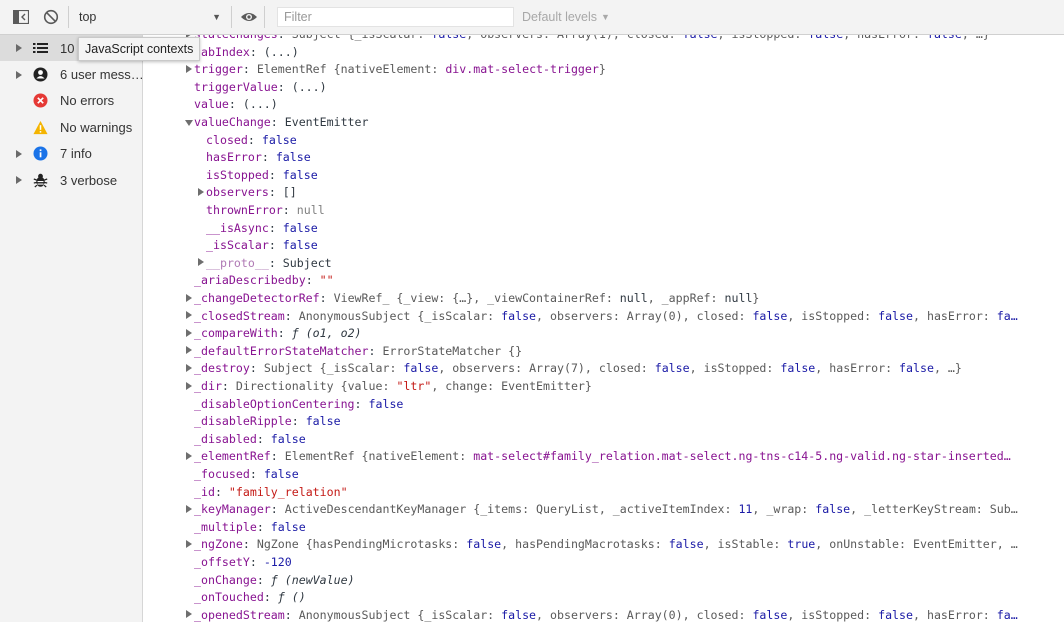 This screenshot has width=1064, height=622. I want to click on sidebar-item-label: No warnings, so click(96, 127).